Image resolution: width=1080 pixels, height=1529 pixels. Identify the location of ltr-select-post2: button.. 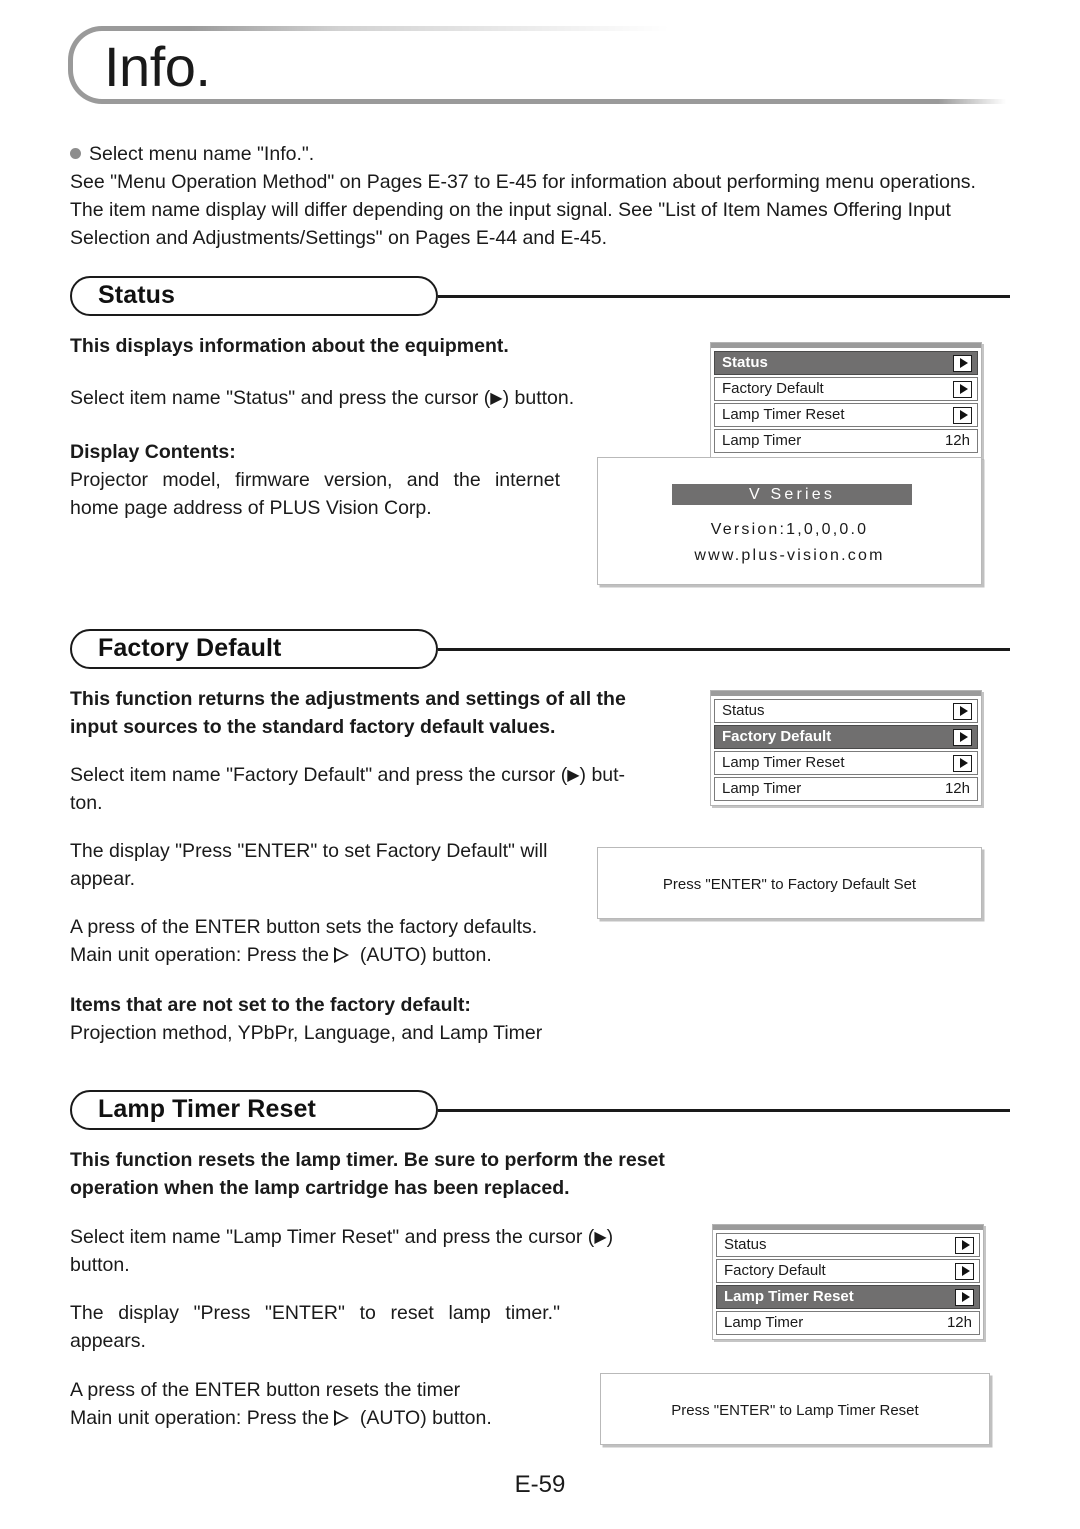
(100, 1265).